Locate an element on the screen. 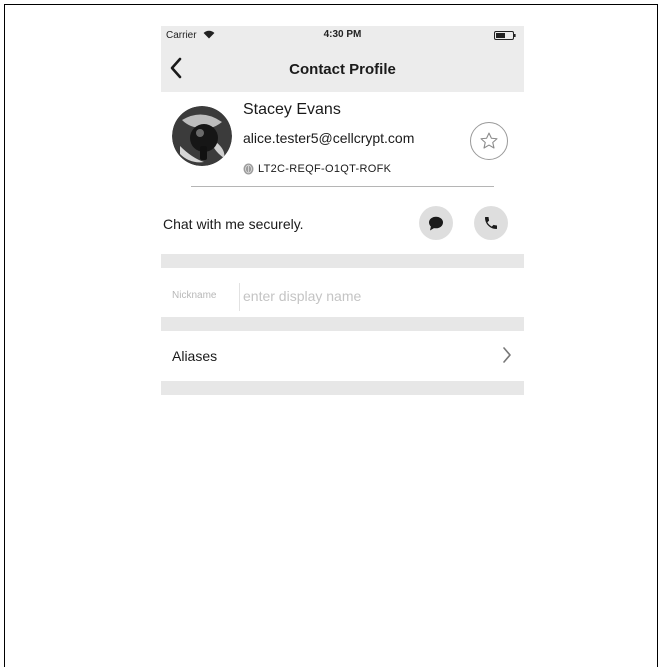  contact-email: alice.tester5@cellcrypt.com is located at coordinates (329, 138).